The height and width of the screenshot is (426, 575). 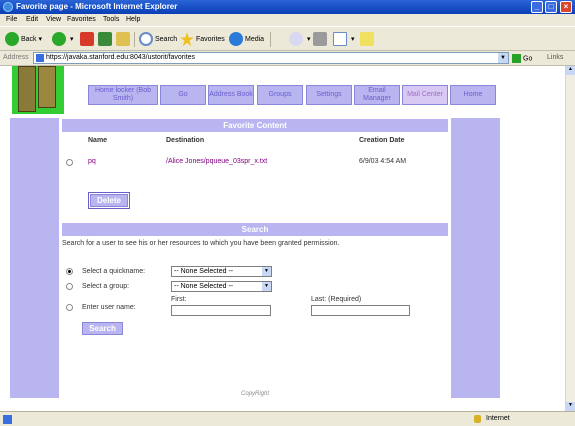 What do you see at coordinates (503, 58) in the screenshot?
I see `address-dropdown-icon: ▼` at bounding box center [503, 58].